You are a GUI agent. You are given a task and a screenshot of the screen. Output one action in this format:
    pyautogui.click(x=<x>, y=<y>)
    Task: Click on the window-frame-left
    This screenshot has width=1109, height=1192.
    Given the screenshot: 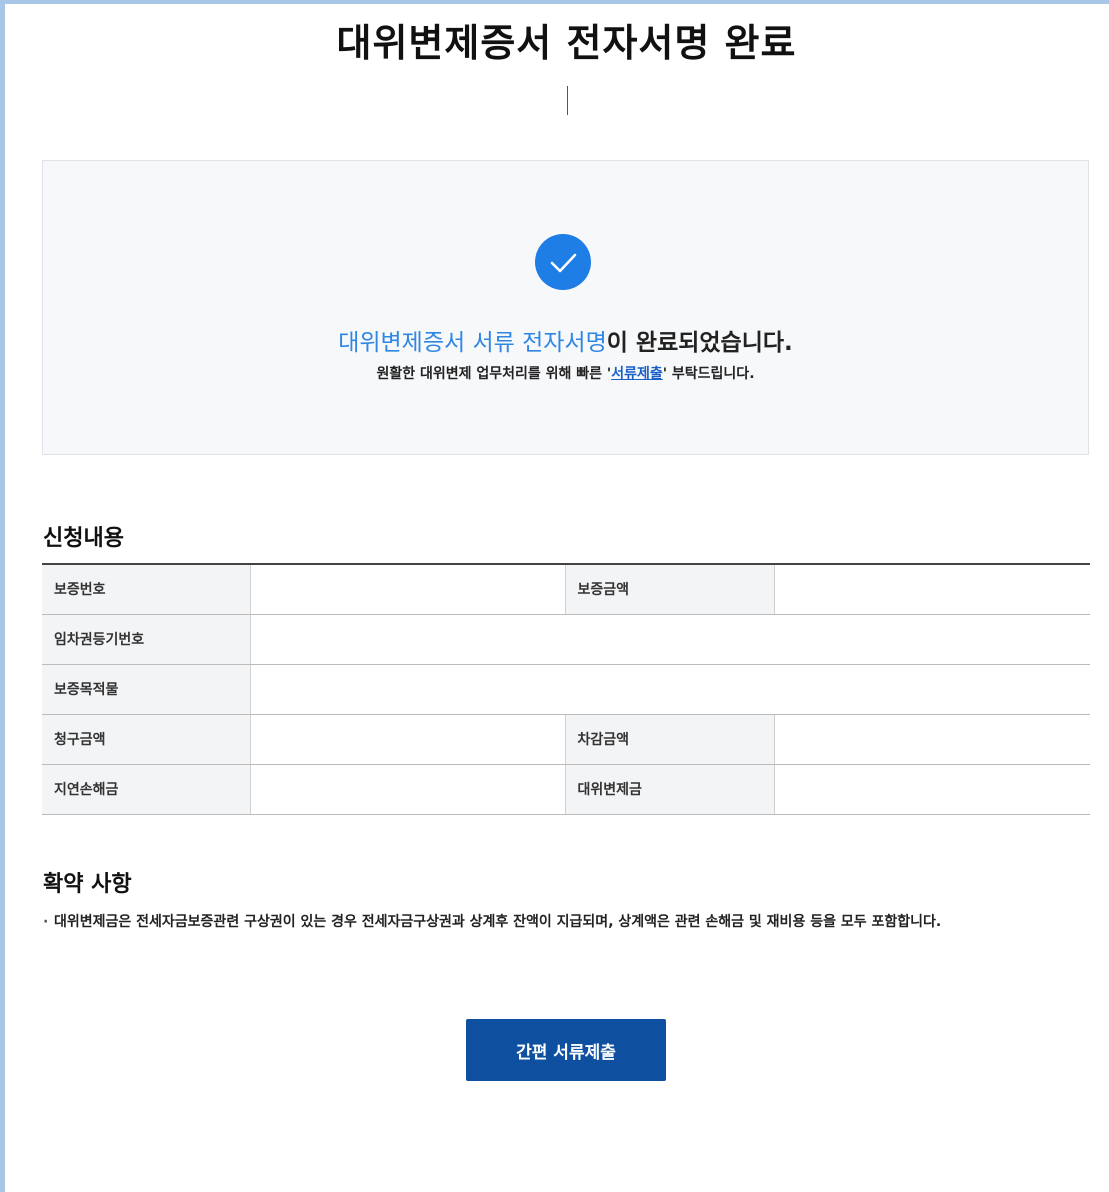 What is the action you would take?
    pyautogui.click(x=2, y=596)
    